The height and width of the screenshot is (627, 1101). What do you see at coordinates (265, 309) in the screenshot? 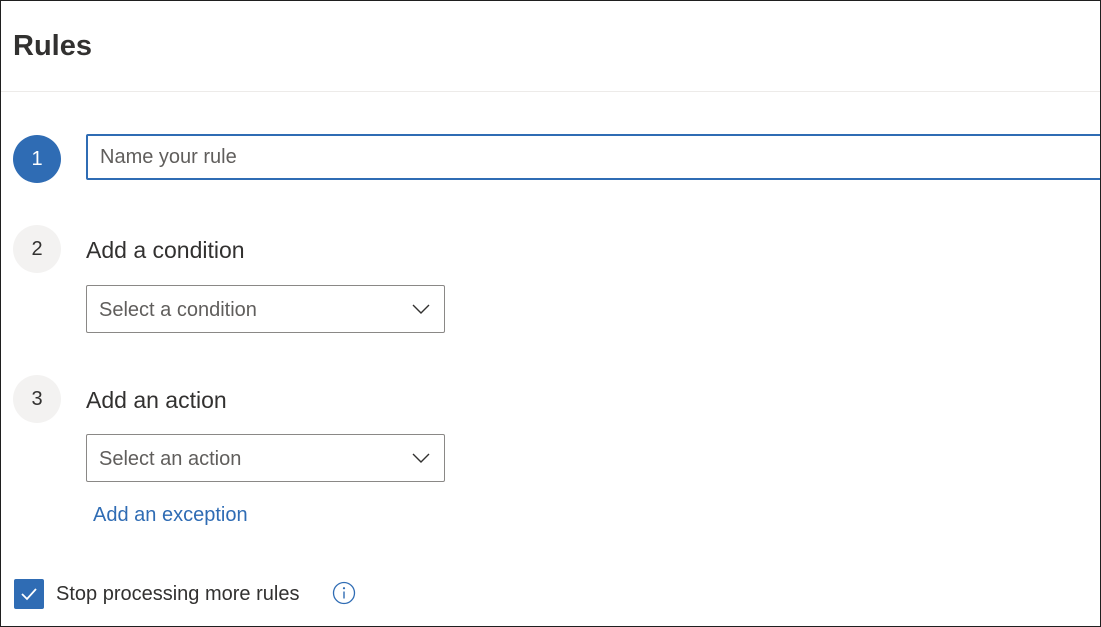
I see `condition-dropdown: Select a condition` at bounding box center [265, 309].